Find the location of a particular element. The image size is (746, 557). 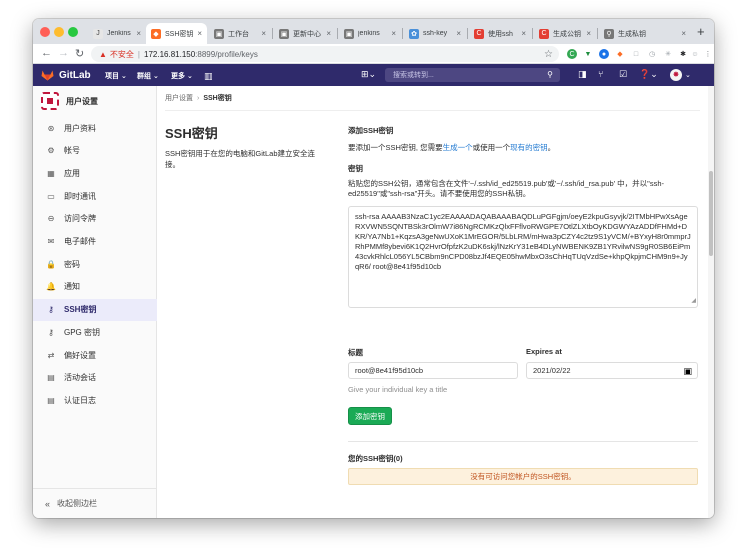

maximize-window-button is located at coordinates (73, 32).